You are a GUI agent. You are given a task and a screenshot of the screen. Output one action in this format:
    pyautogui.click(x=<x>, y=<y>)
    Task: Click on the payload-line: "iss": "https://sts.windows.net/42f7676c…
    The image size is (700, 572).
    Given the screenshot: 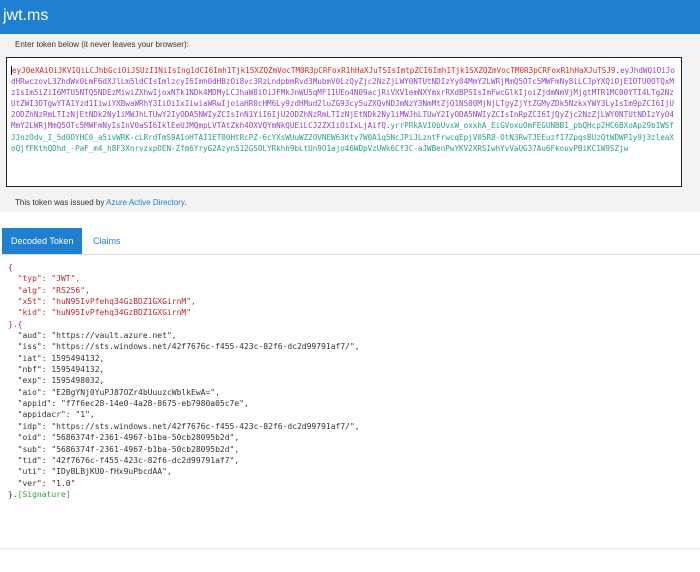 What is the action you would take?
    pyautogui.click(x=184, y=347)
    